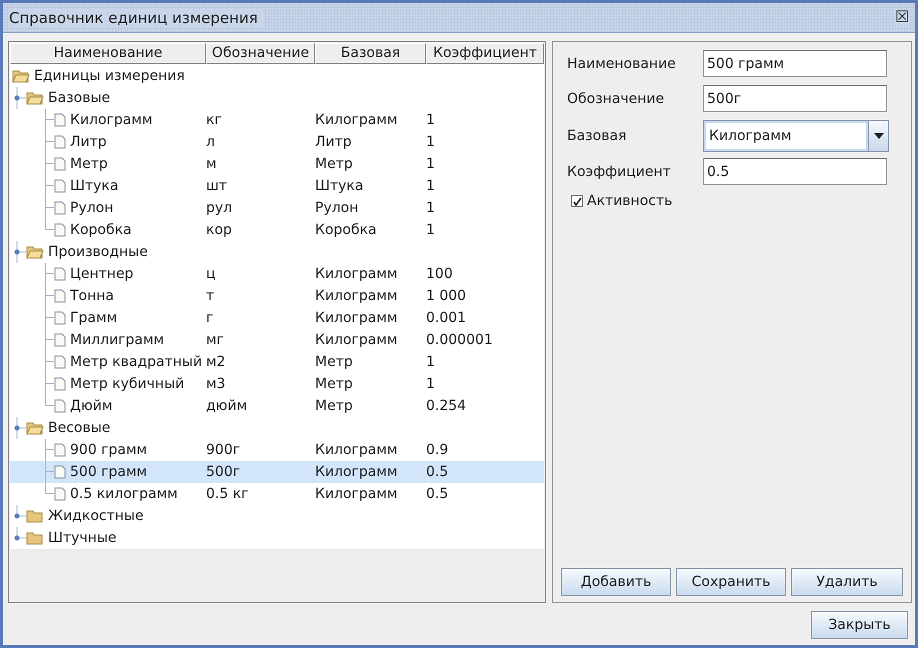 This screenshot has width=918, height=648. What do you see at coordinates (92, 208) in the screenshot?
I see `table-cell: Рулон` at bounding box center [92, 208].